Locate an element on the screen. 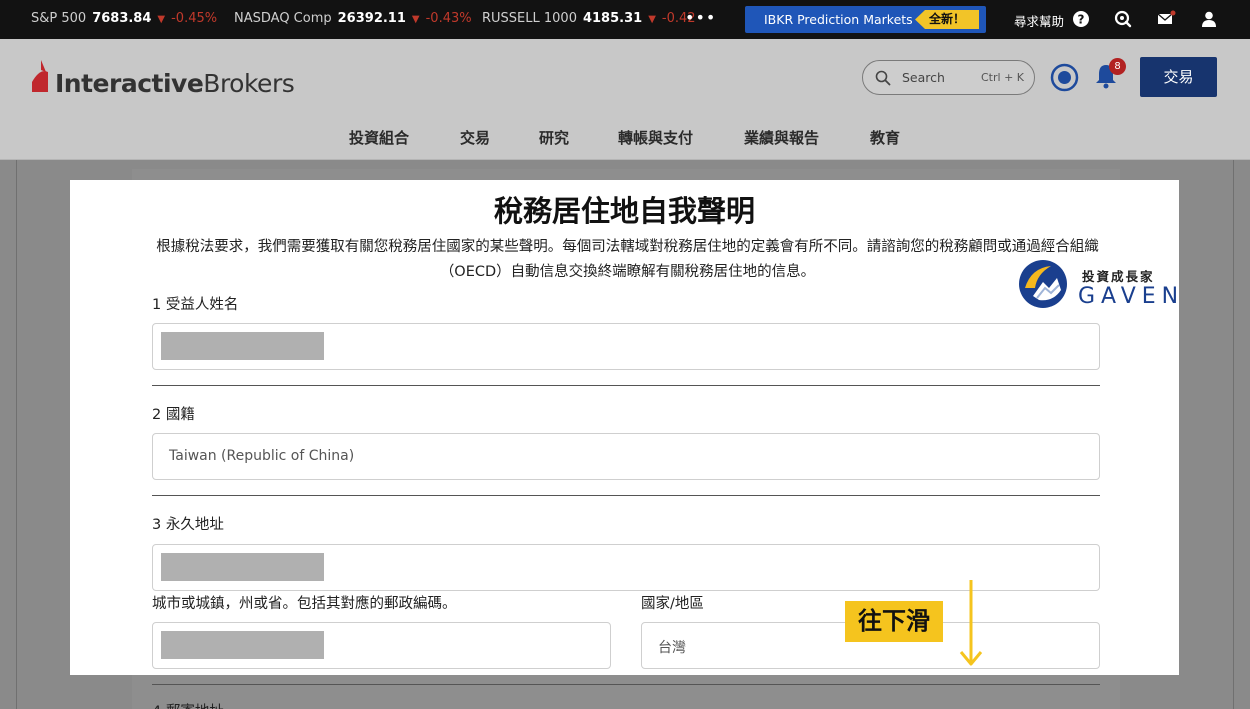  nav-item-portfolio: 投資組合 is located at coordinates (379, 137).